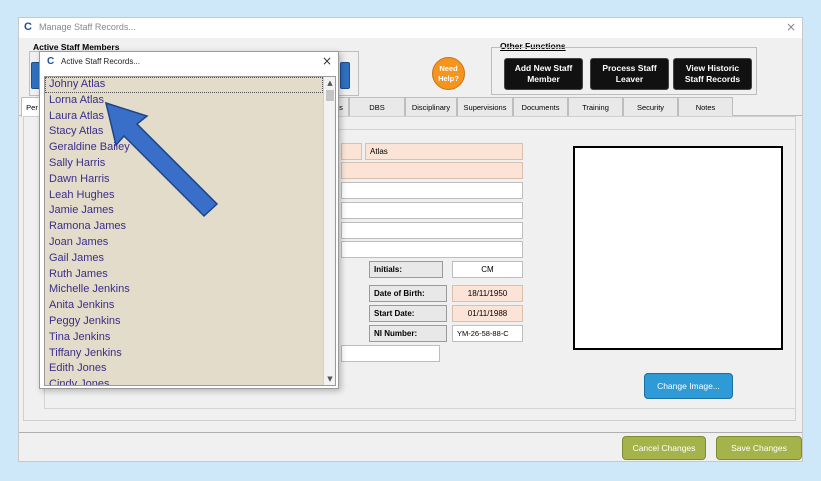 The image size is (821, 481). What do you see at coordinates (487, 333) in the screenshot?
I see `ni-number-field: YM-26-58-88-C` at bounding box center [487, 333].